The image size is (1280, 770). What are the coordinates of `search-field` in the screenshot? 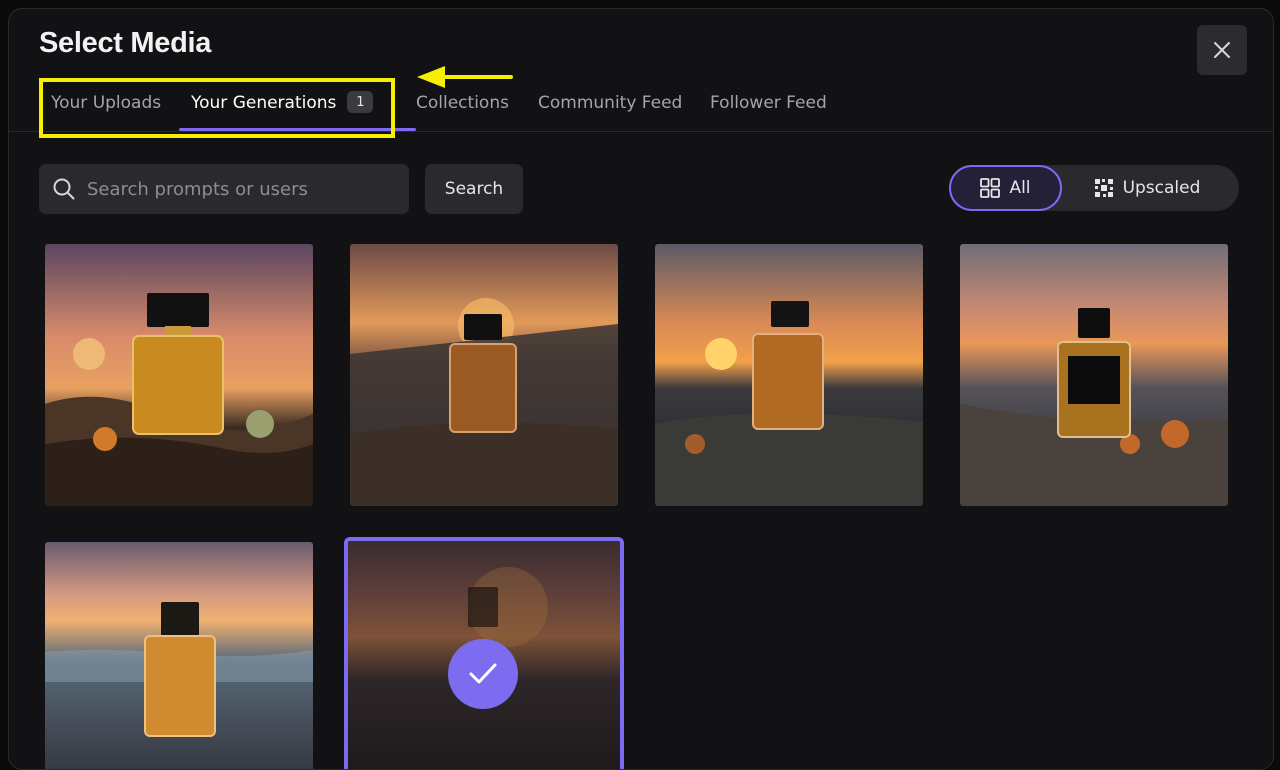 It's located at (224, 189).